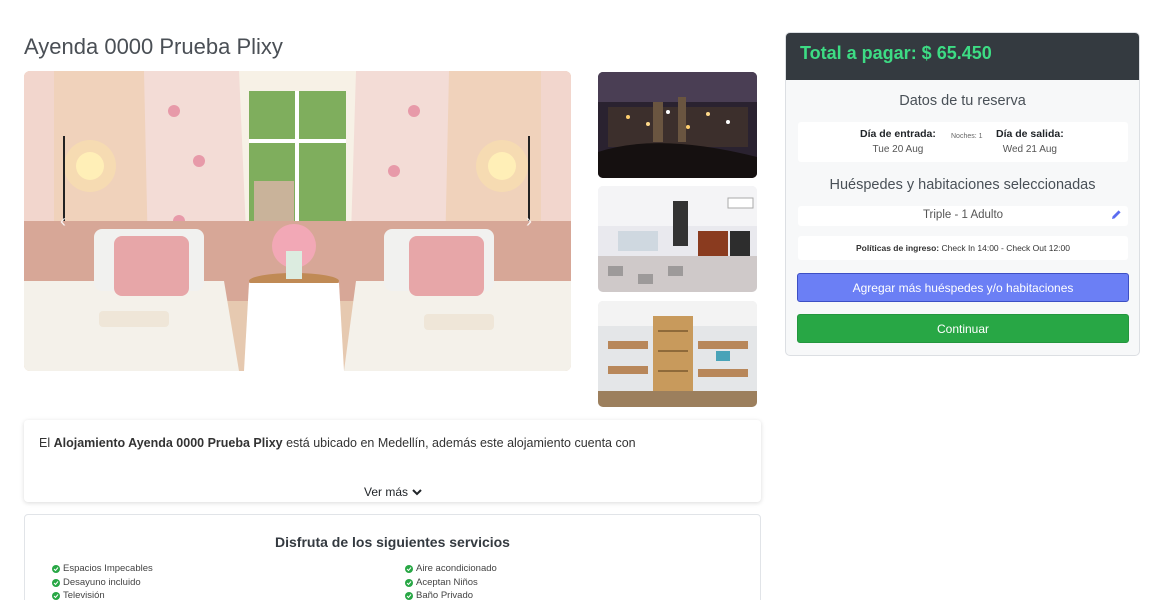 Image resolution: width=1160 pixels, height=600 pixels. Describe the element at coordinates (898, 141) in the screenshot. I see `checkin-date: Día de entrada: Tue 20 Aug` at that location.